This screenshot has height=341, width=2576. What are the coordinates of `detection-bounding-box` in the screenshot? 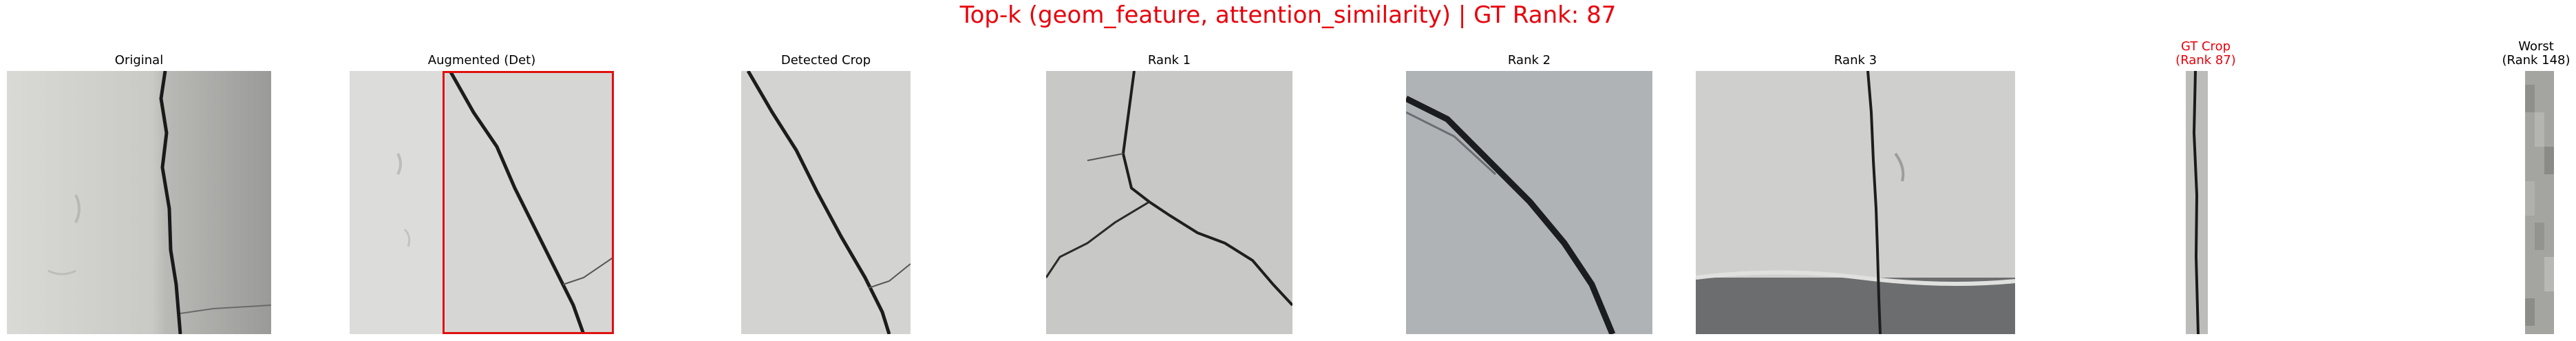 It's located at (528, 202).